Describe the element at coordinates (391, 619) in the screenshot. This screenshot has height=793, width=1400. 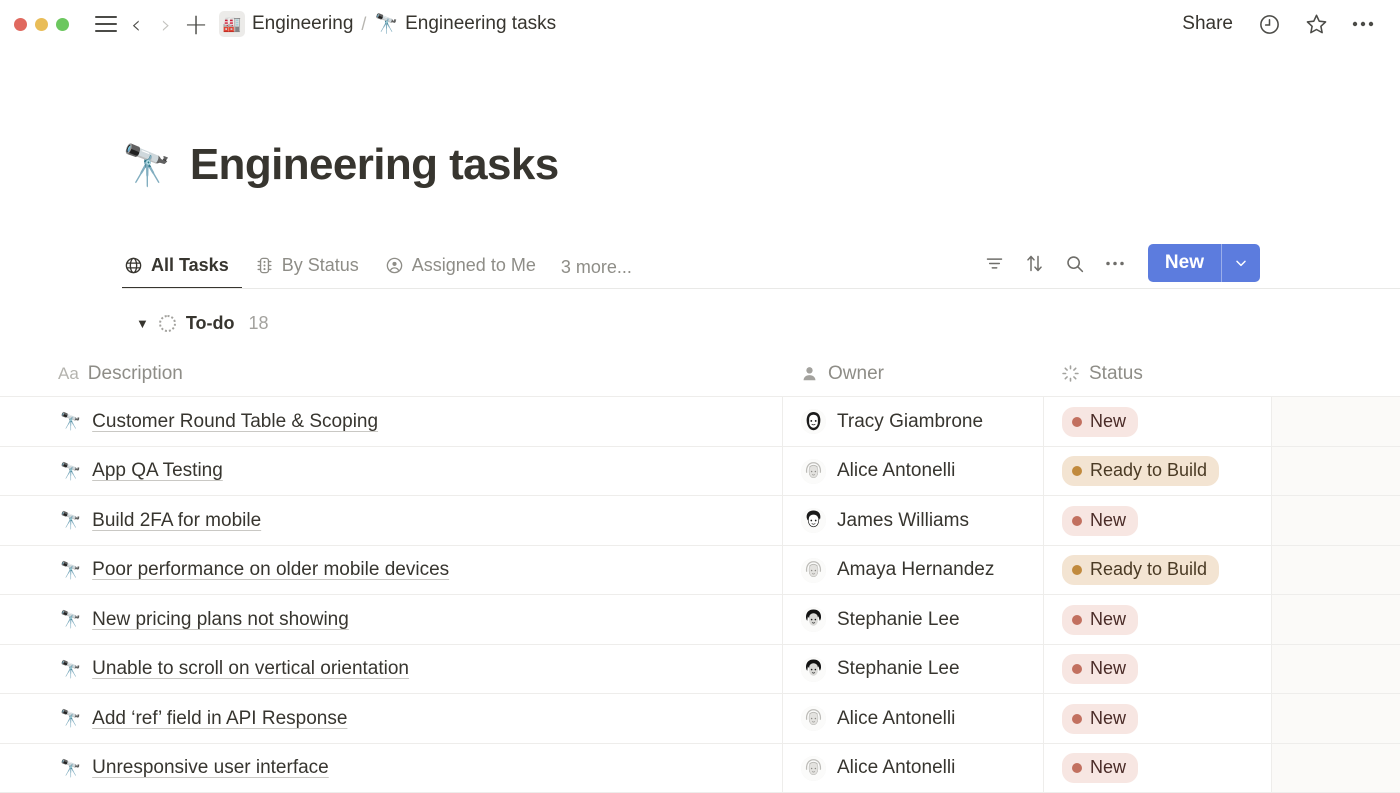
I see `cell-description: 🔭 New pricing plans not showing` at that location.